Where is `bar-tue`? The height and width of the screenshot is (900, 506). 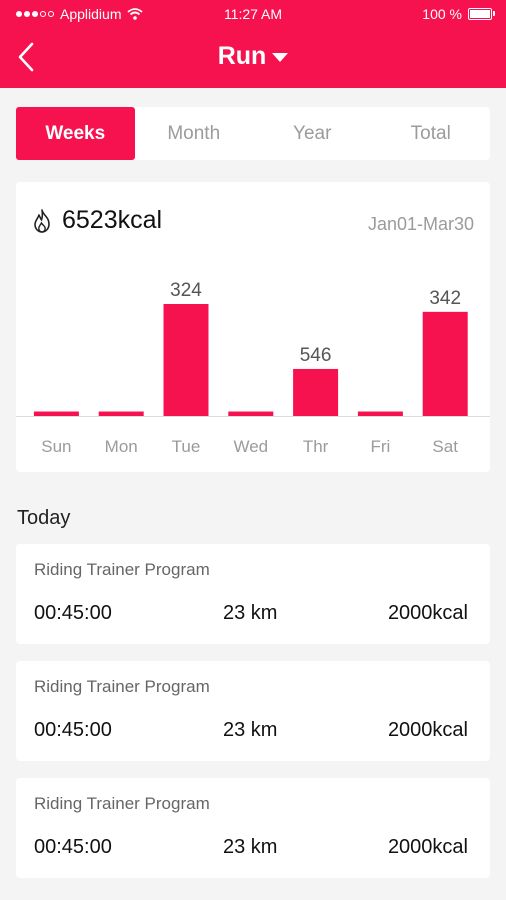 bar-tue is located at coordinates (186, 360).